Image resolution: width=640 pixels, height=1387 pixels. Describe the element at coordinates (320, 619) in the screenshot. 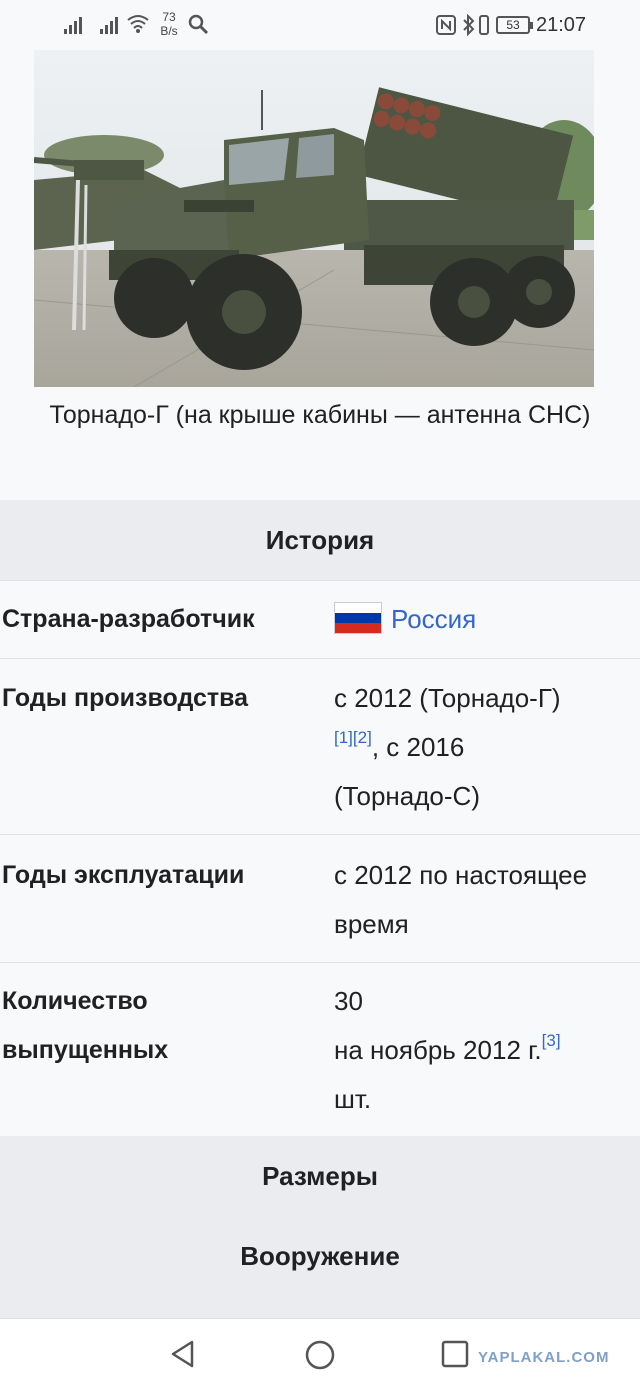

I see `row-country: Страна-разработчик Россия` at that location.